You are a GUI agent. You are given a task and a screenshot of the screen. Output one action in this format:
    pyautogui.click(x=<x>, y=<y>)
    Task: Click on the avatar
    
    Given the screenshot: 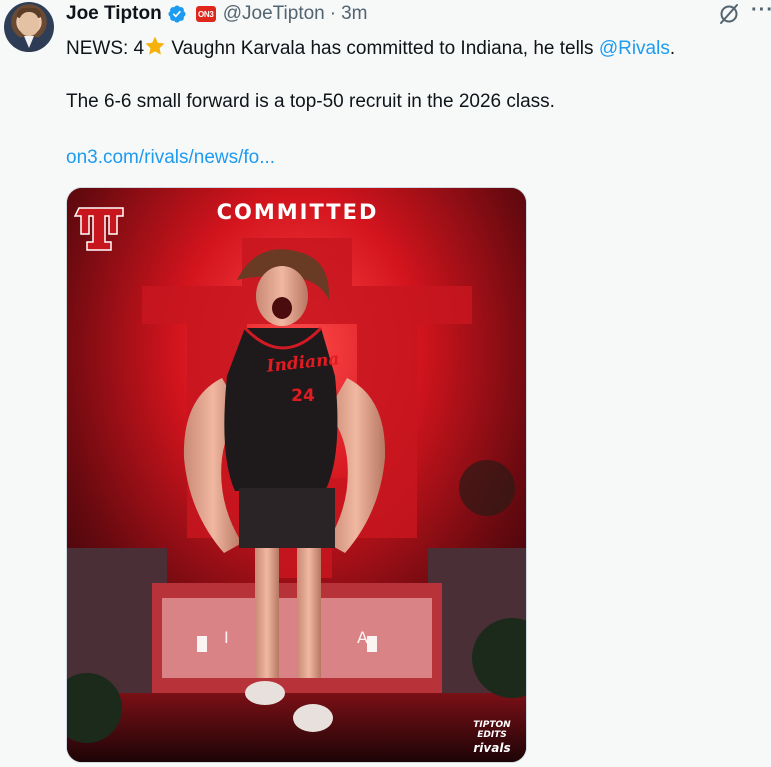 What is the action you would take?
    pyautogui.click(x=29, y=27)
    